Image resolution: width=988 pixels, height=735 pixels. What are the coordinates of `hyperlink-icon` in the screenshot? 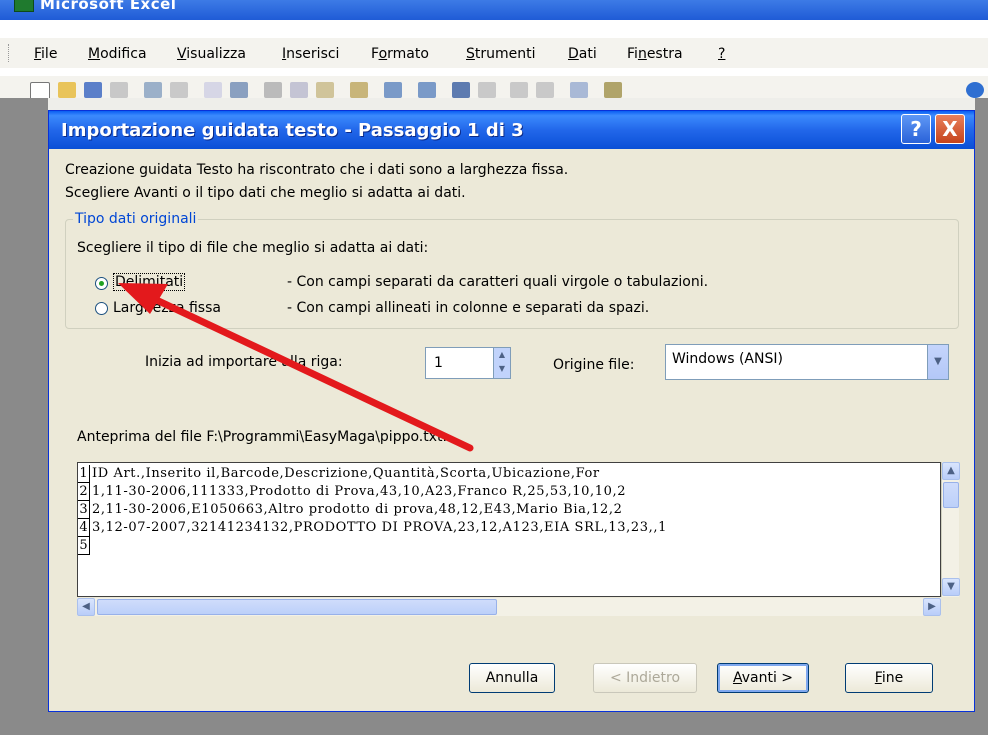 It's located at (461, 90).